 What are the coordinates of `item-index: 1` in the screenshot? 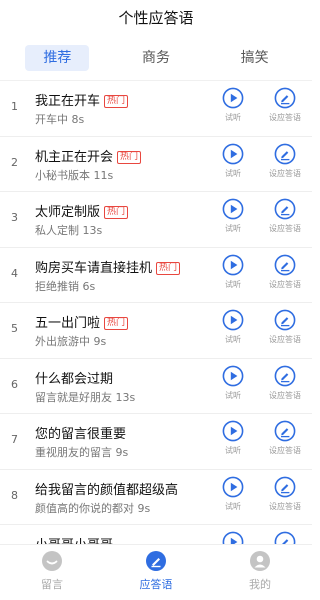 It's located at (14, 106).